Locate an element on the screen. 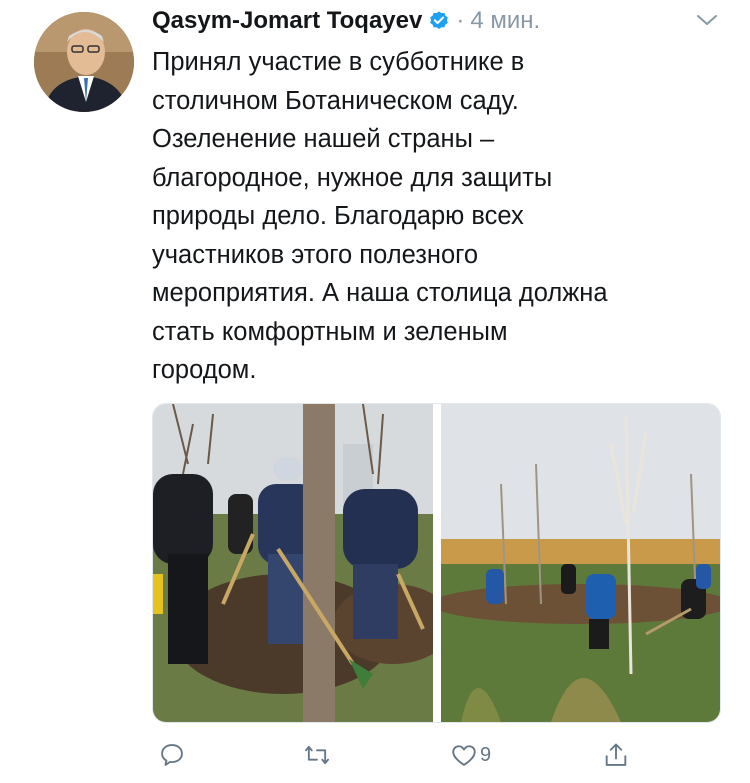 The width and height of the screenshot is (750, 783). reply-icon is located at coordinates (172, 755).